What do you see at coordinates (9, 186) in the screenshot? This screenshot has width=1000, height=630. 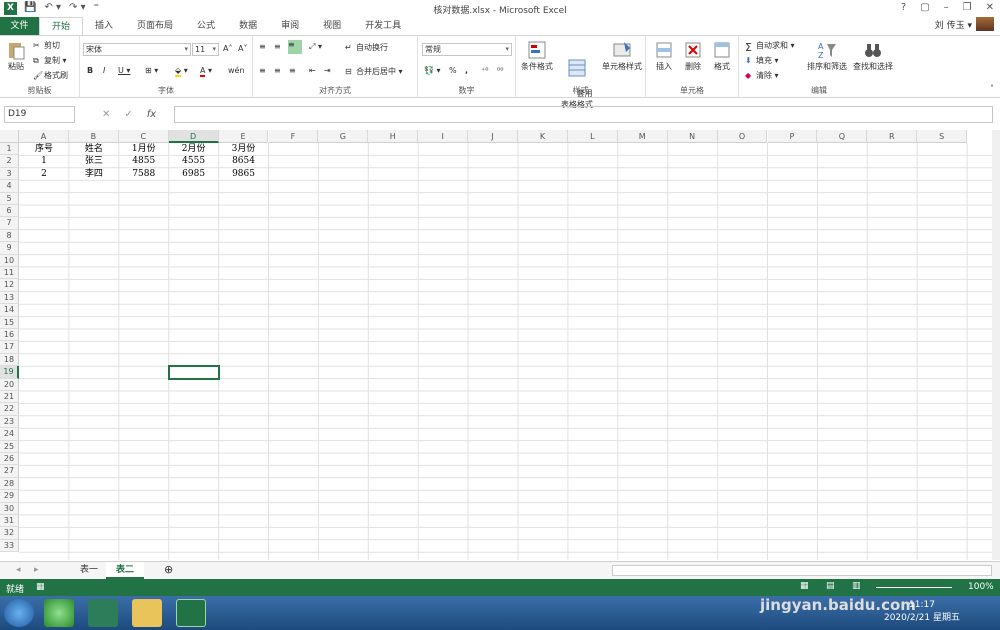 I see `row-header-4: 4` at bounding box center [9, 186].